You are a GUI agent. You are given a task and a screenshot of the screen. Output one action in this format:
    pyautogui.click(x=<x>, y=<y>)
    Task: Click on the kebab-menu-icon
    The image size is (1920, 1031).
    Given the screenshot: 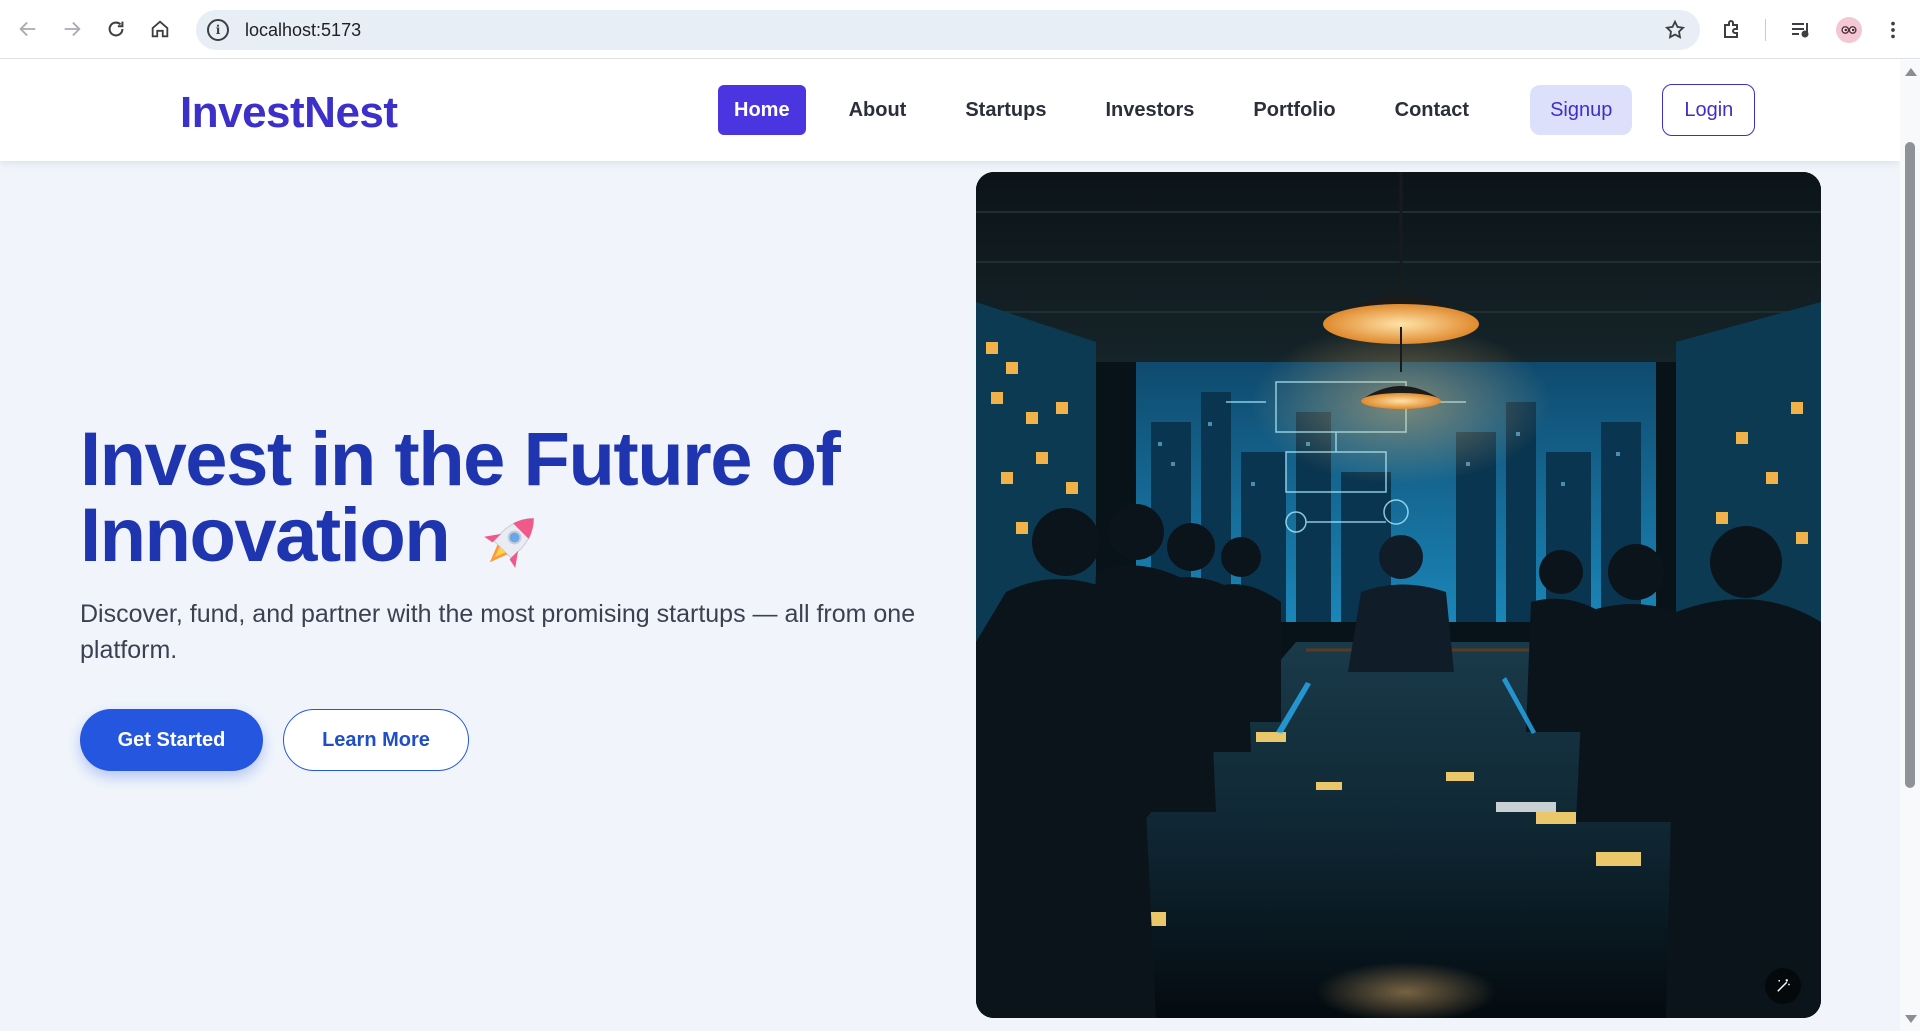 What is the action you would take?
    pyautogui.click(x=1893, y=30)
    